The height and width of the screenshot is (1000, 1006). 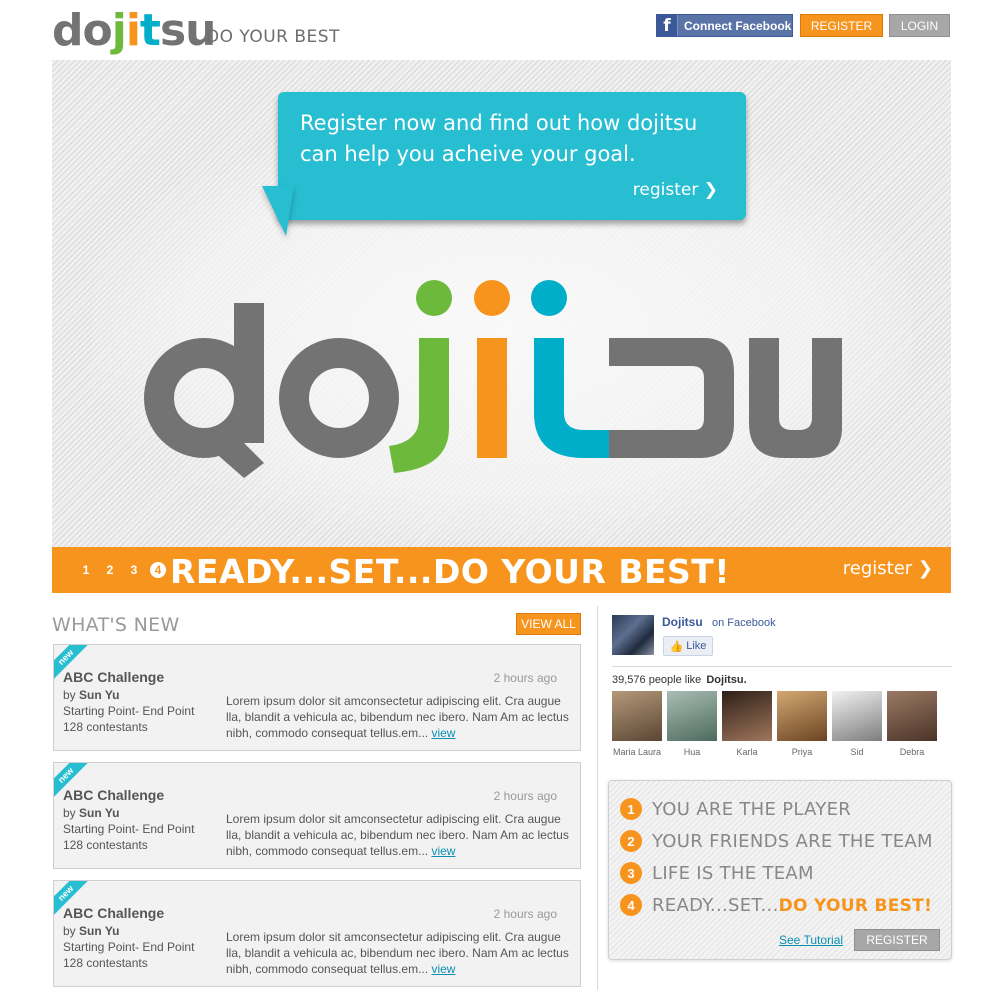 What do you see at coordinates (897, 940) in the screenshot?
I see `register-button-steps: REGISTER` at bounding box center [897, 940].